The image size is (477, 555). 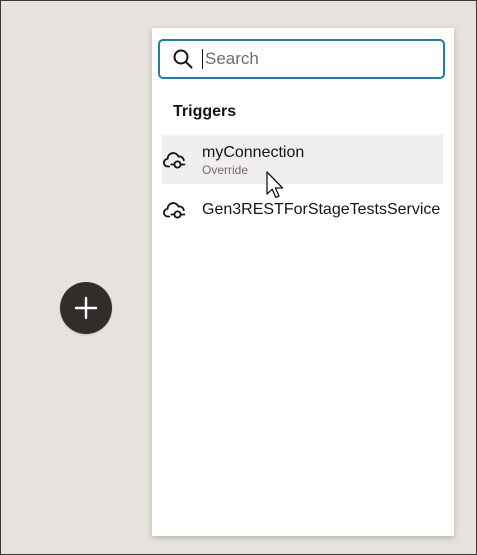 I want to click on plus-icon, so click(x=86, y=308).